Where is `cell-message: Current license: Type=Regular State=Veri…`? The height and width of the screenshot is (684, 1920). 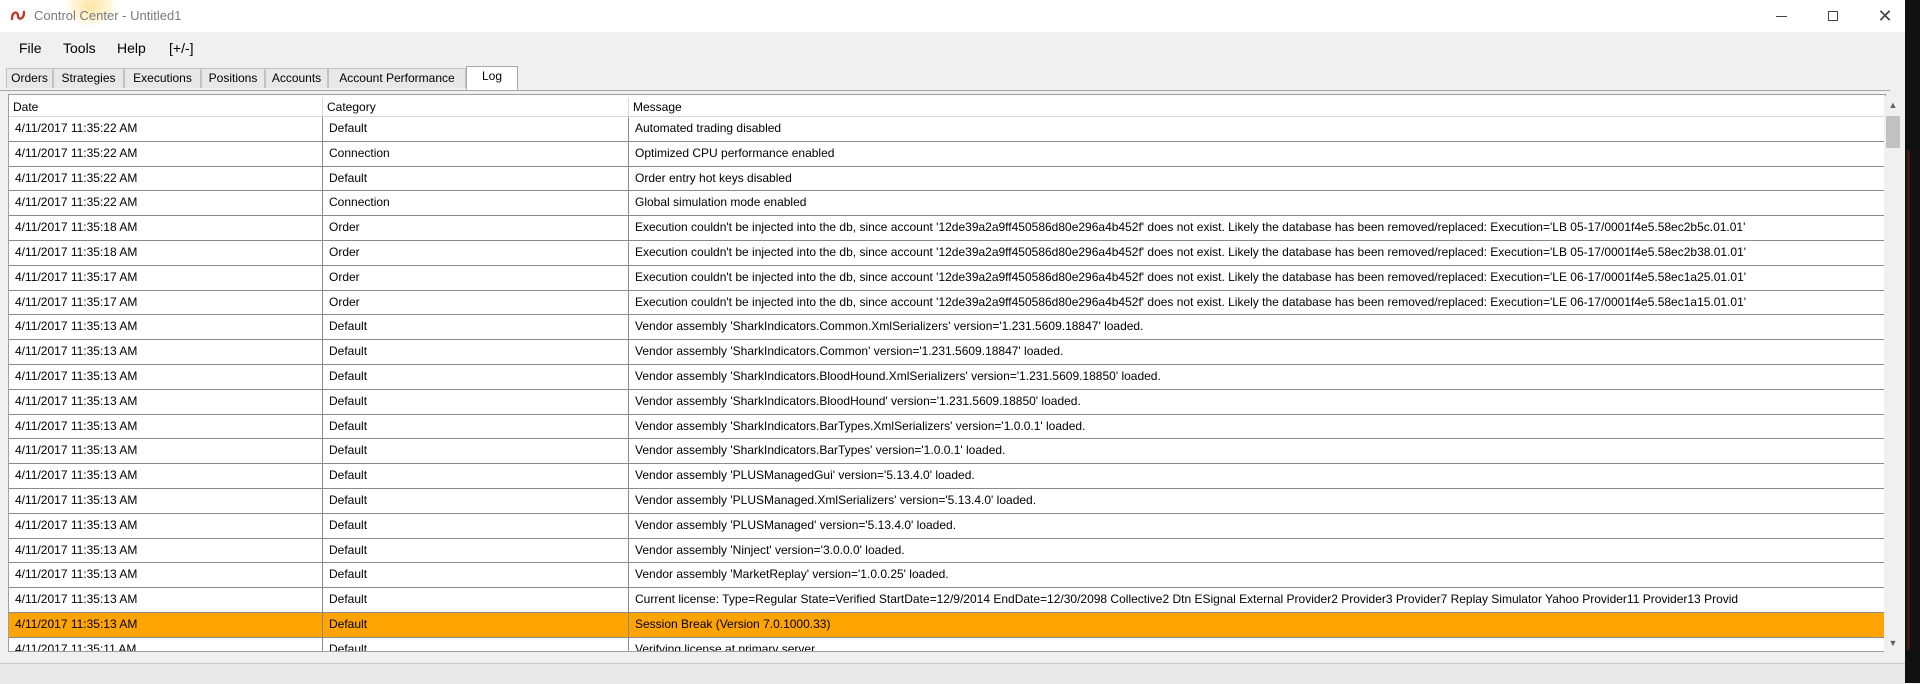
cell-message: Current license: Type=Regular State=Veri… is located at coordinates (1257, 600).